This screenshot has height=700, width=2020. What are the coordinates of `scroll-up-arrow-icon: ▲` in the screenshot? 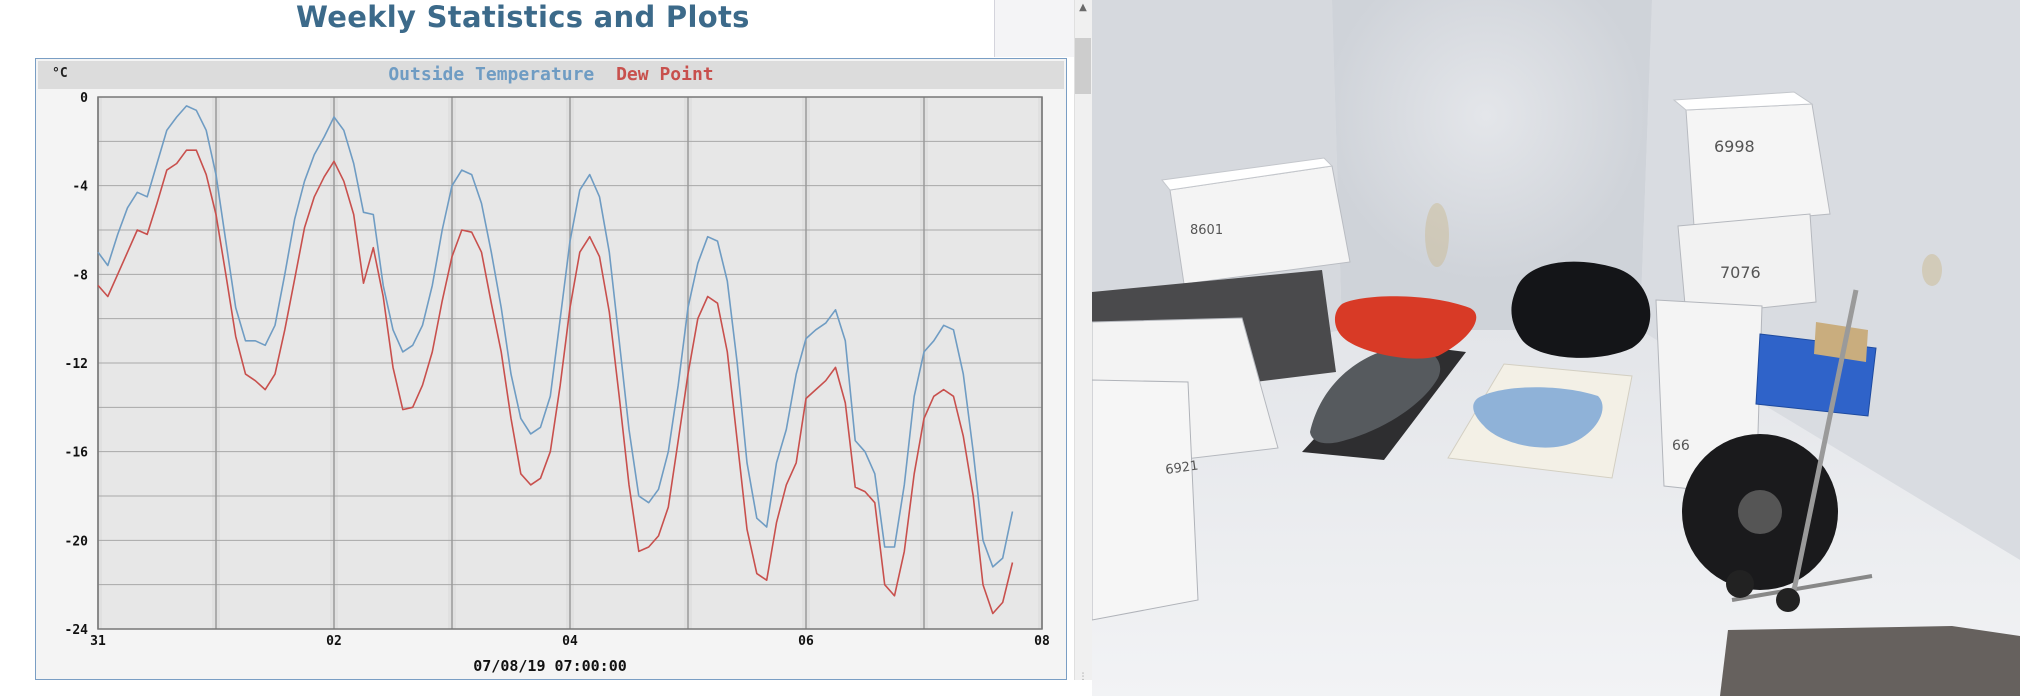 It's located at (1083, 8).